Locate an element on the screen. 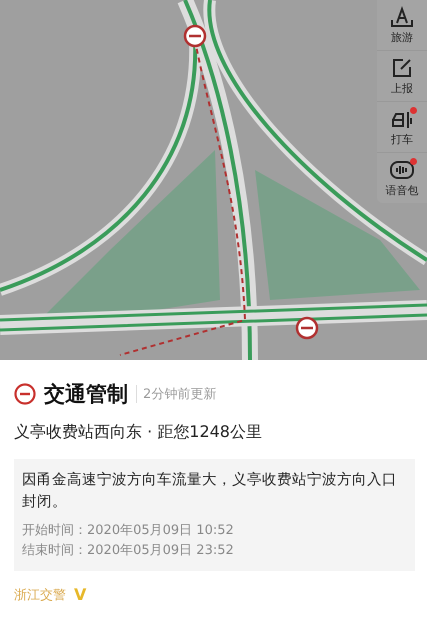 The height and width of the screenshot is (620, 427). start-time: 开始时间：2020年05月09日 10:52 is located at coordinates (128, 531).